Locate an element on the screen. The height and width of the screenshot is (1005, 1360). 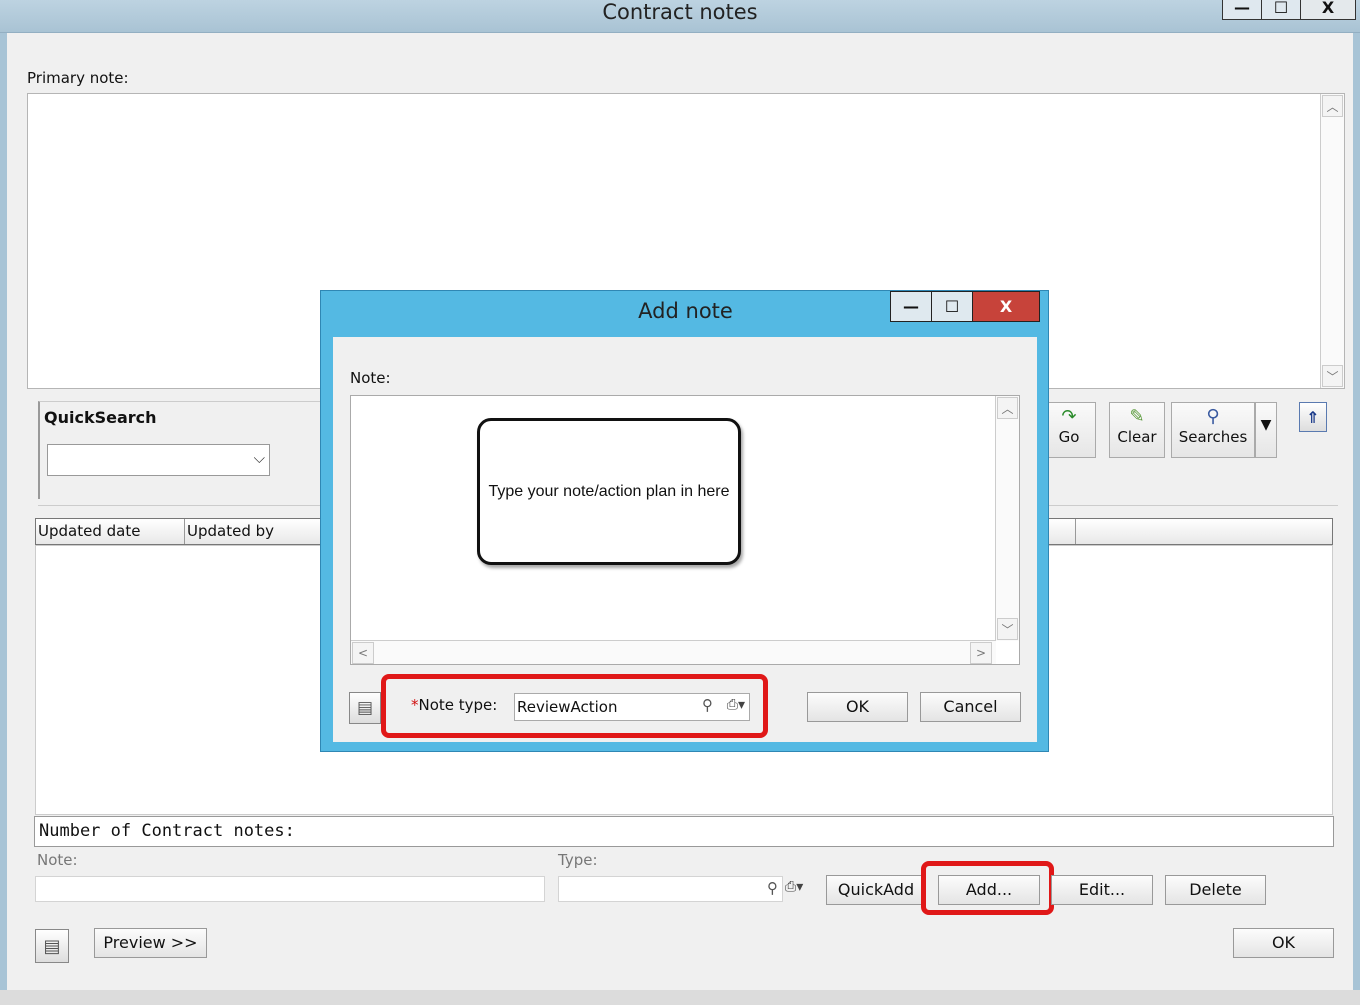
scroll-up-icon: ︿ is located at coordinates (1332, 106).